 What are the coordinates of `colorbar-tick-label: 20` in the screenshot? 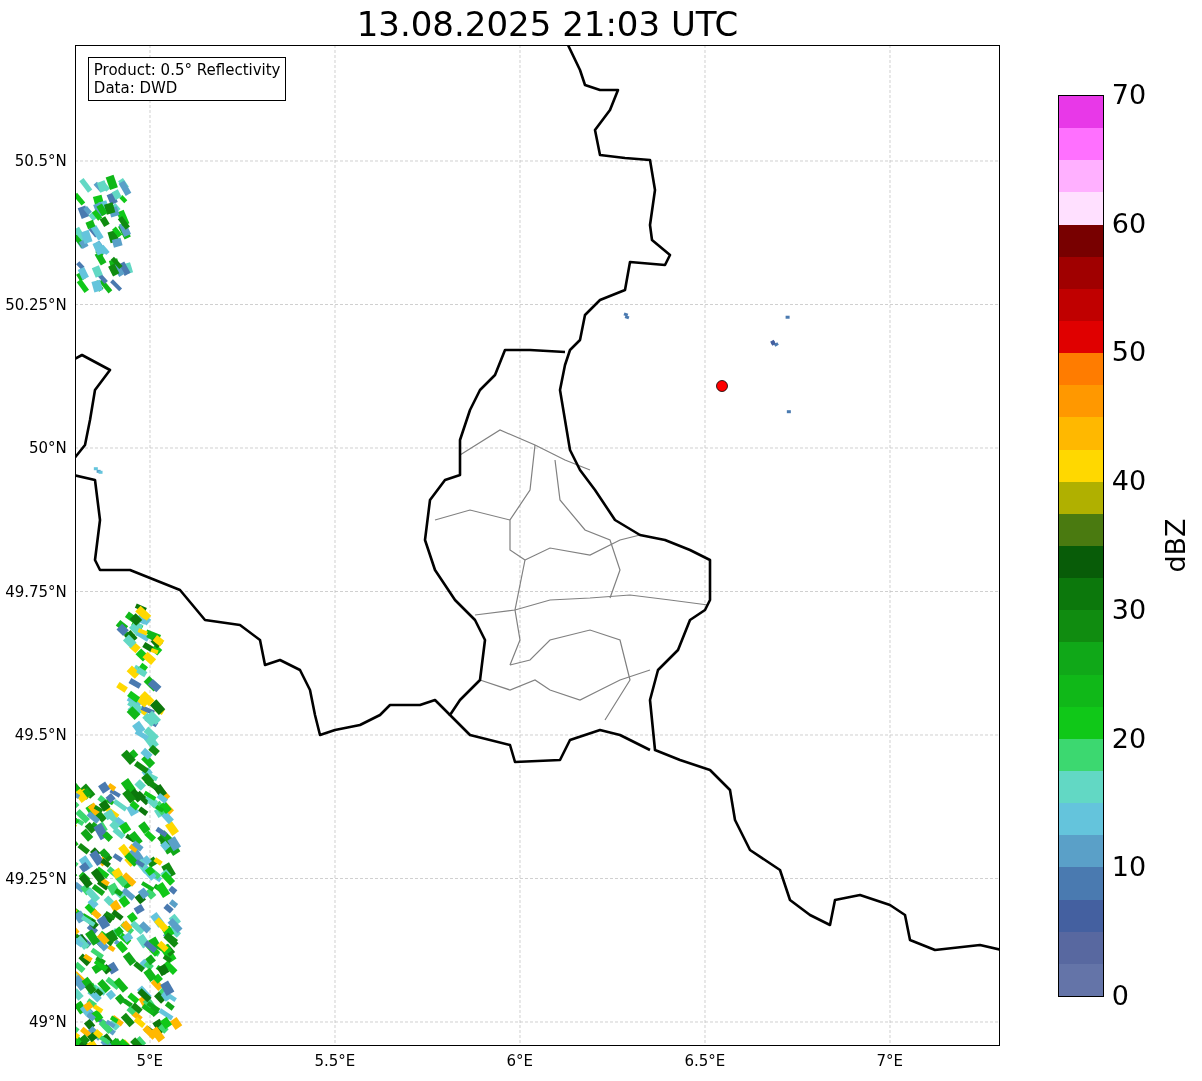 It's located at (1129, 738).